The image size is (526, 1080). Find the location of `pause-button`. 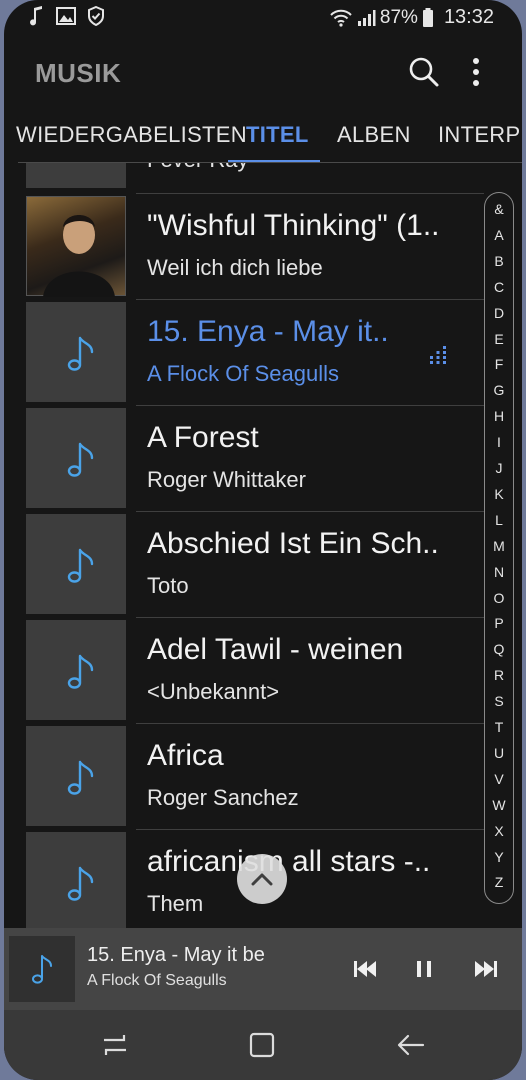

pause-button is located at coordinates (424, 969).